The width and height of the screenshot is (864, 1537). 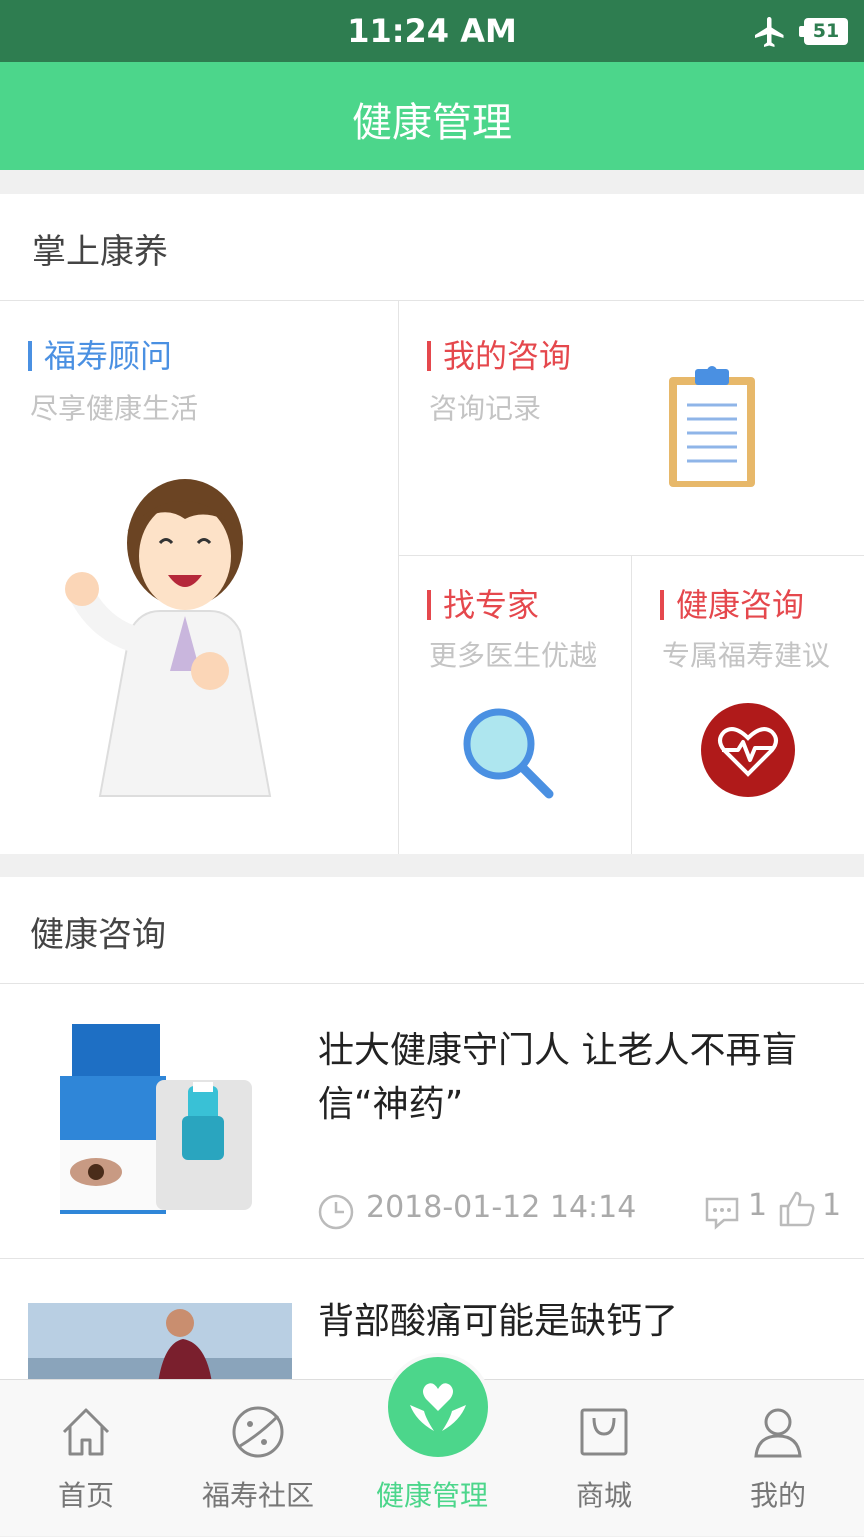 What do you see at coordinates (722, 1213) in the screenshot?
I see `comment-icon` at bounding box center [722, 1213].